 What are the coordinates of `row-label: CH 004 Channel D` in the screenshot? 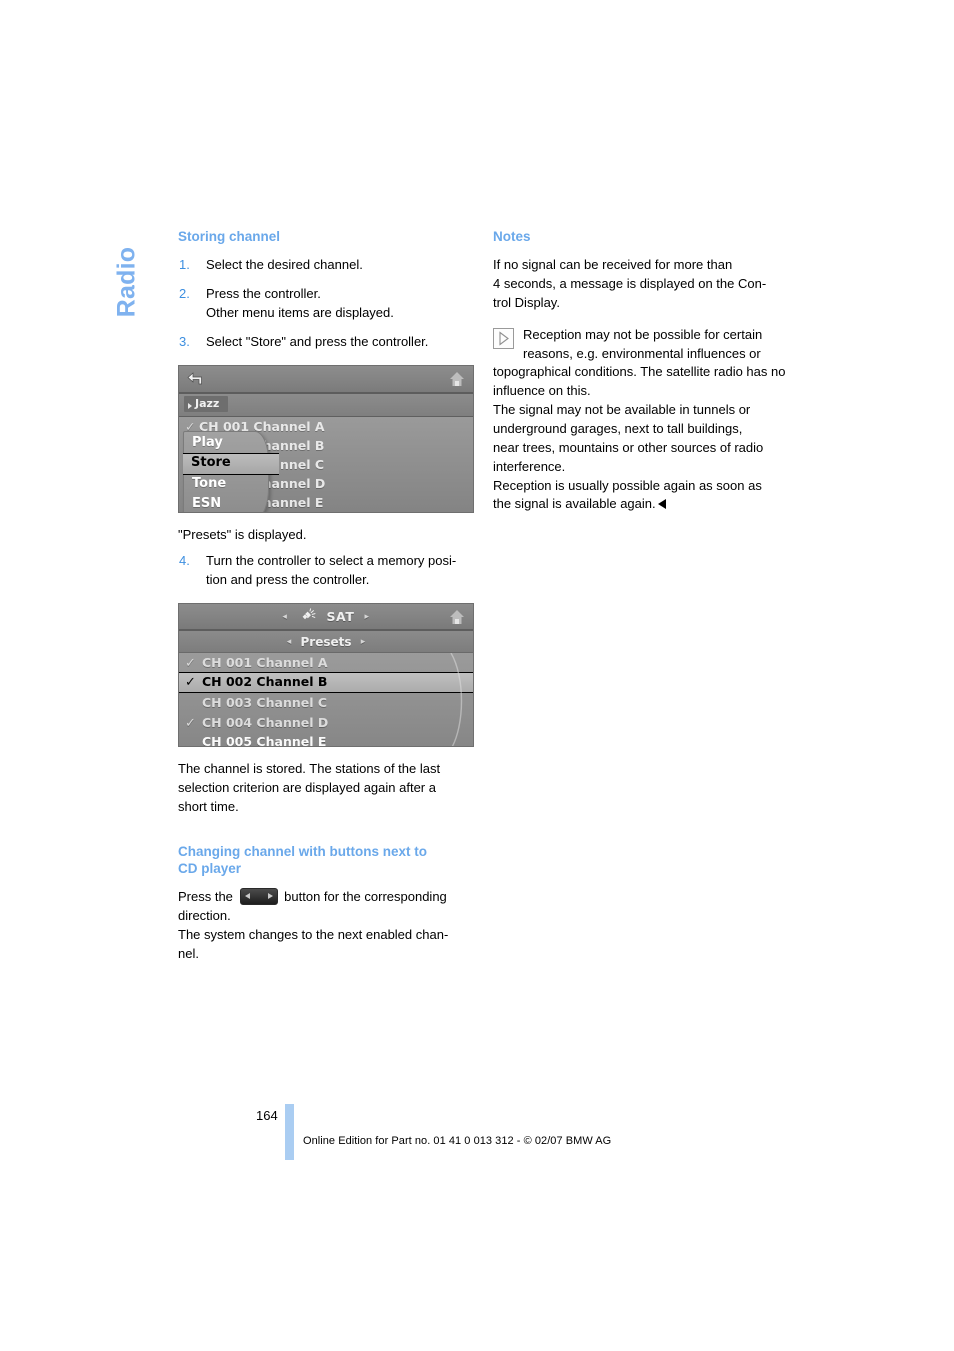 It's located at (265, 722).